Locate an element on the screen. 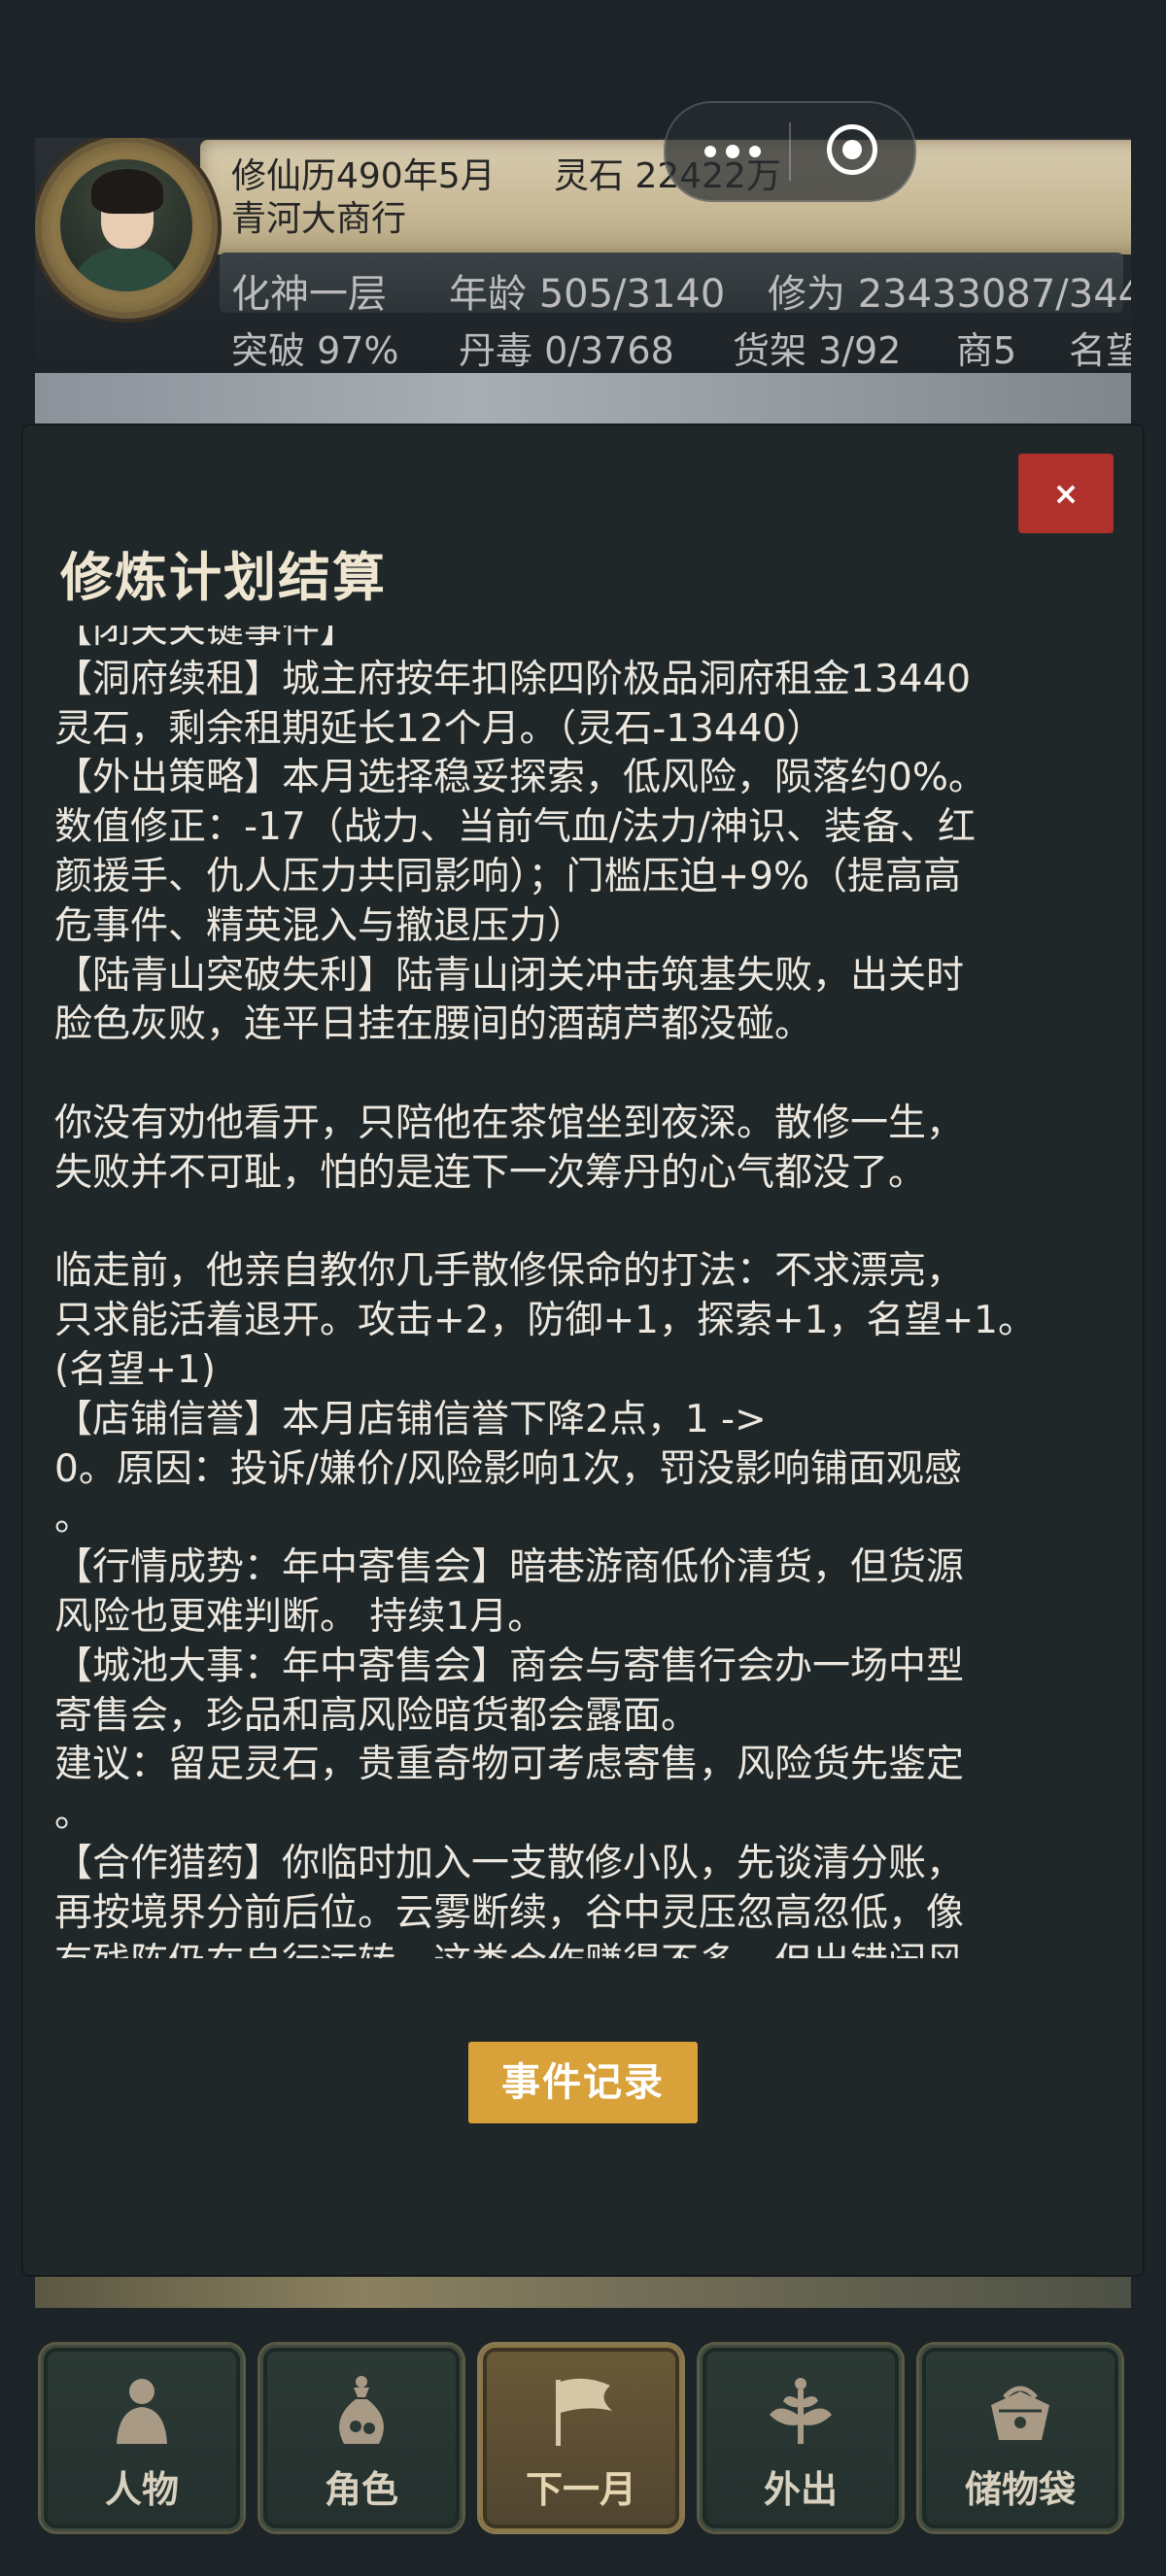  log-line: 临走前，他亲自教你几手散修保命的打法：不求漂亮， is located at coordinates (509, 1271).